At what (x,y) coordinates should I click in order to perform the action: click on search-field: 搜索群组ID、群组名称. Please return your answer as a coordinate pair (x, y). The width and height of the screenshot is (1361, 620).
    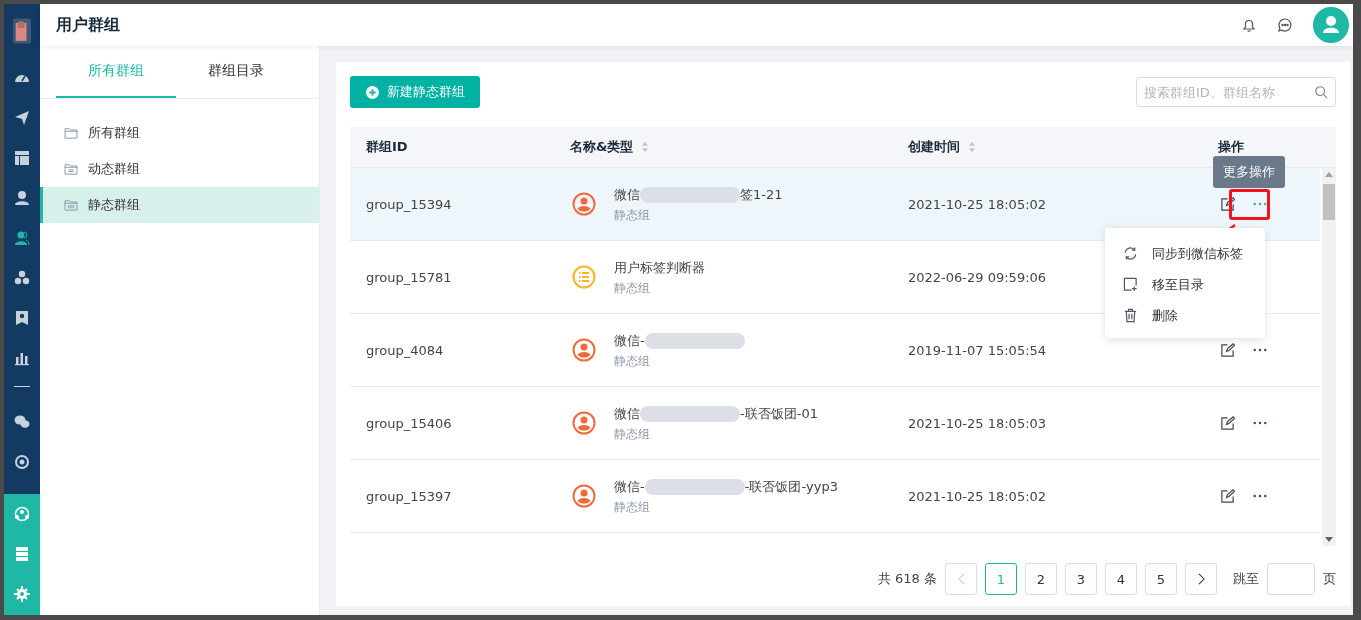
    Looking at the image, I should click on (1236, 92).